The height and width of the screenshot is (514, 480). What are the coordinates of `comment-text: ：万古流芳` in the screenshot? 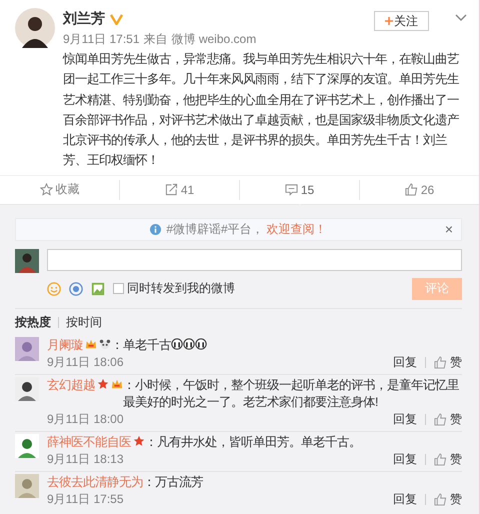 It's located at (173, 481).